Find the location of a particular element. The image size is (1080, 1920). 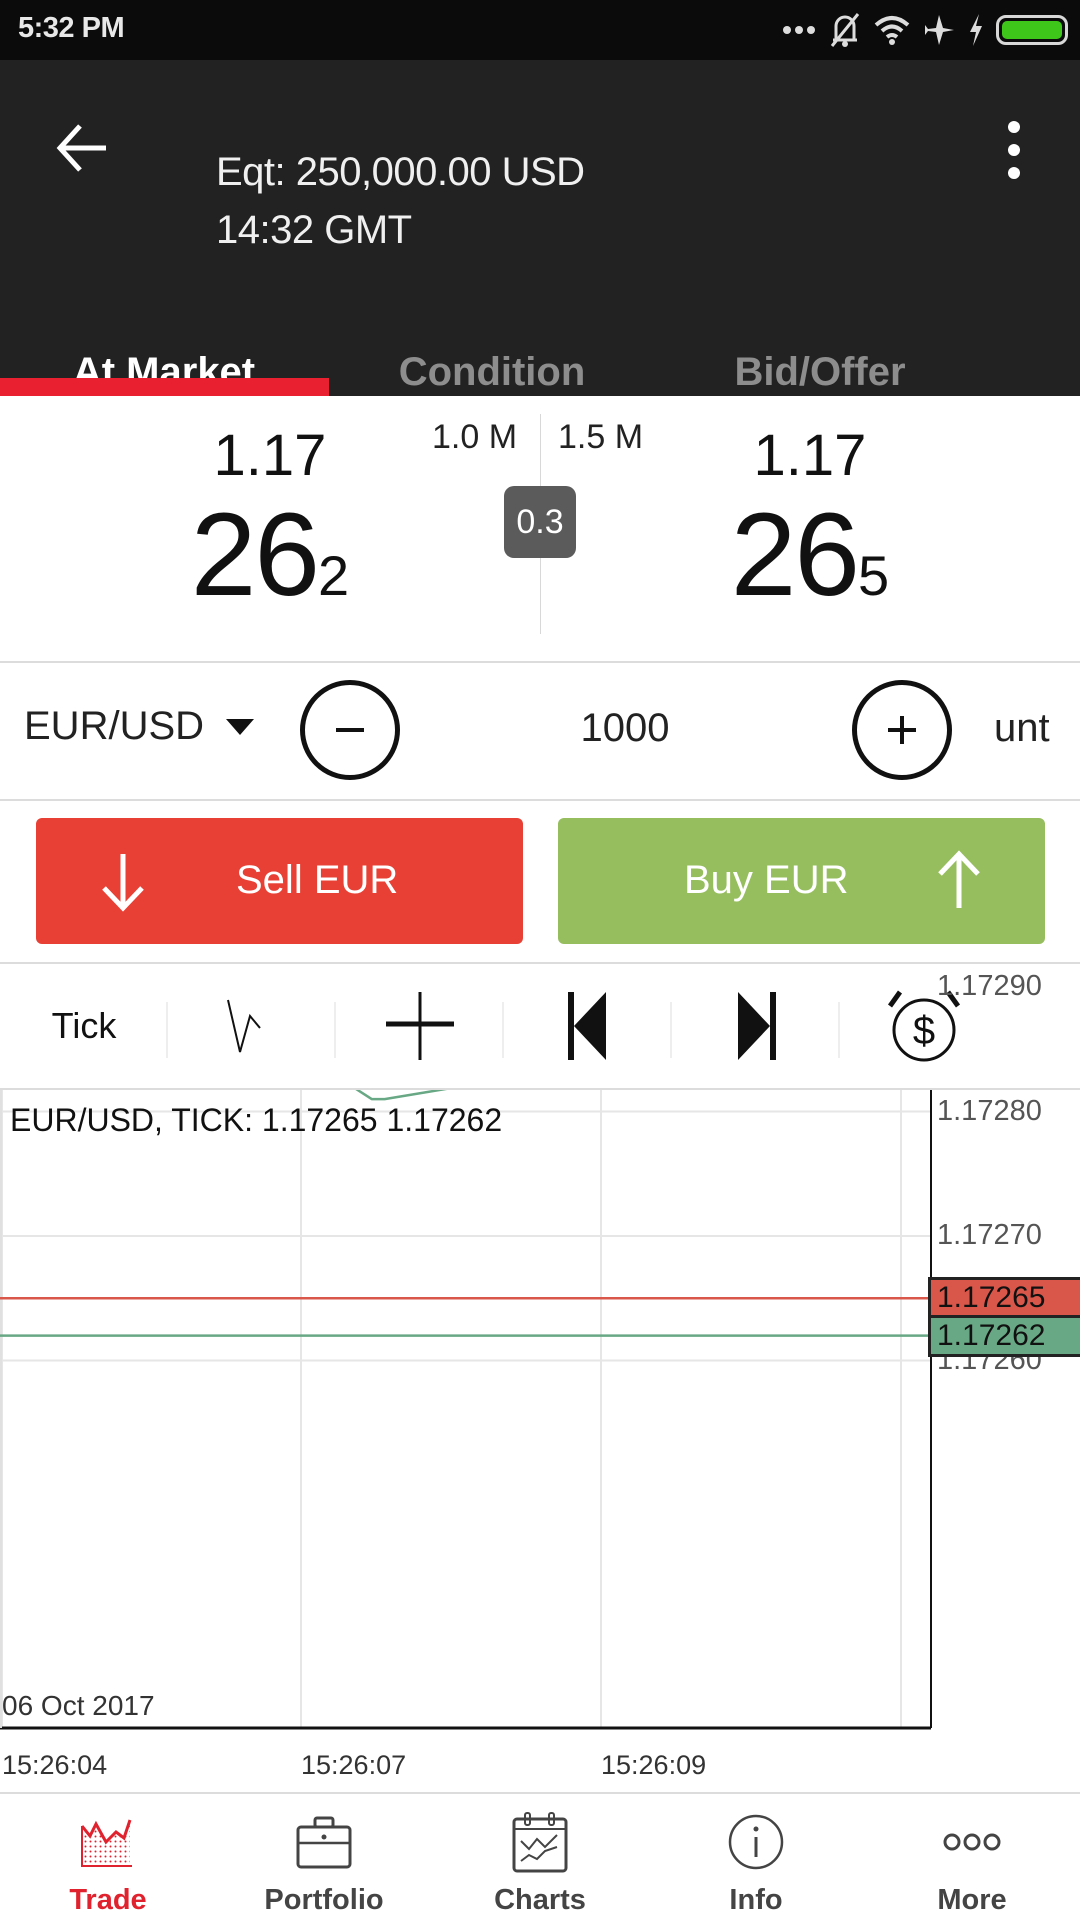

jump-to-start-icon is located at coordinates (587, 1026).